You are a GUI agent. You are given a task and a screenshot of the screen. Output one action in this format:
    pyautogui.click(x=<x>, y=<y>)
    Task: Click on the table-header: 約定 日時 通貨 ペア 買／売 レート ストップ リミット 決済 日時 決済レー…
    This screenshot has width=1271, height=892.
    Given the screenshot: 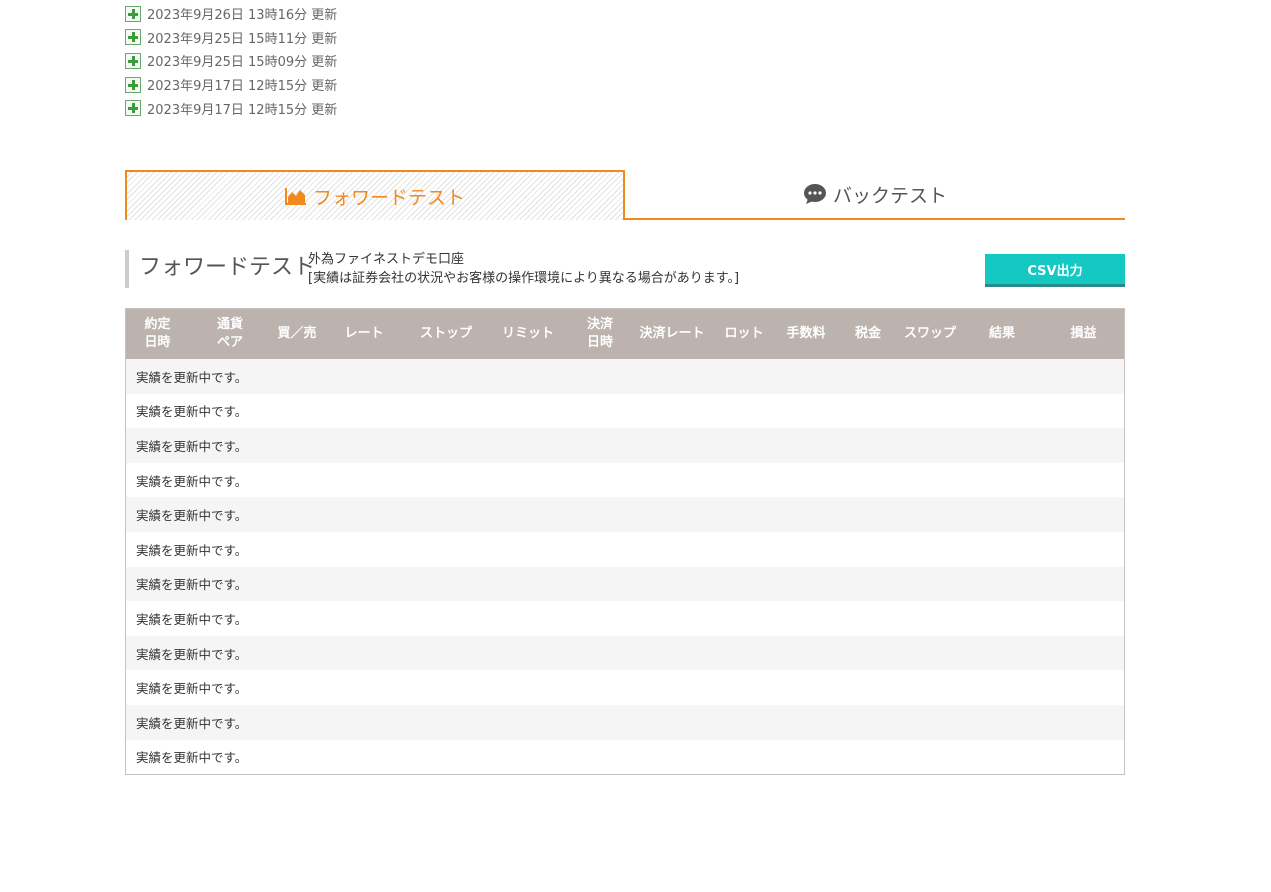 What is the action you would take?
    pyautogui.click(x=625, y=334)
    